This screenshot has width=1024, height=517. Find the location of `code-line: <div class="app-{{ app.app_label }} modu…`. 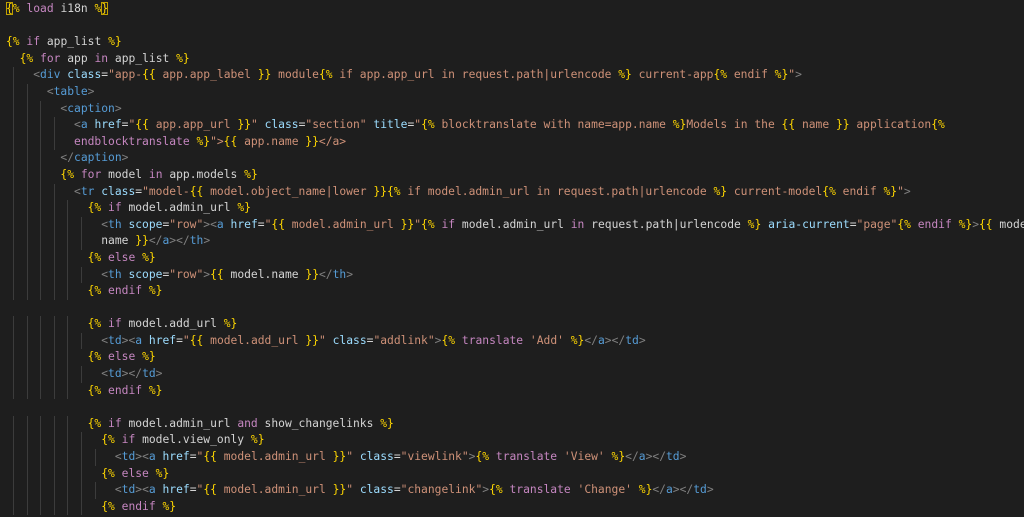

code-line: <div class="app-{{ app.app_label }} modu… is located at coordinates (512, 75).